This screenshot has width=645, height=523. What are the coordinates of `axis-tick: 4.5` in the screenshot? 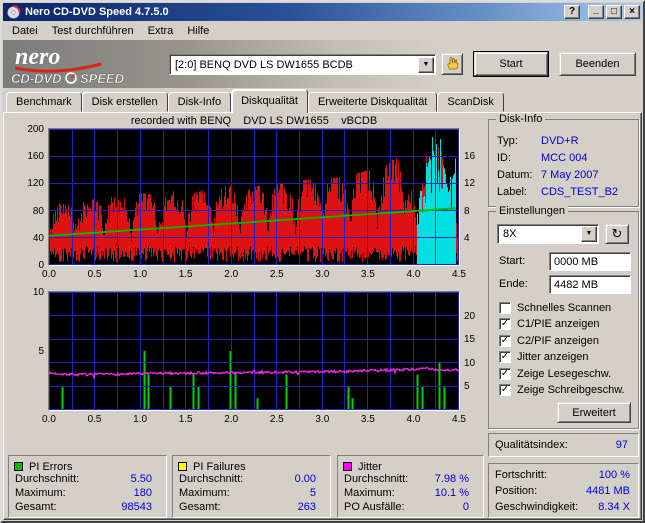 It's located at (459, 419).